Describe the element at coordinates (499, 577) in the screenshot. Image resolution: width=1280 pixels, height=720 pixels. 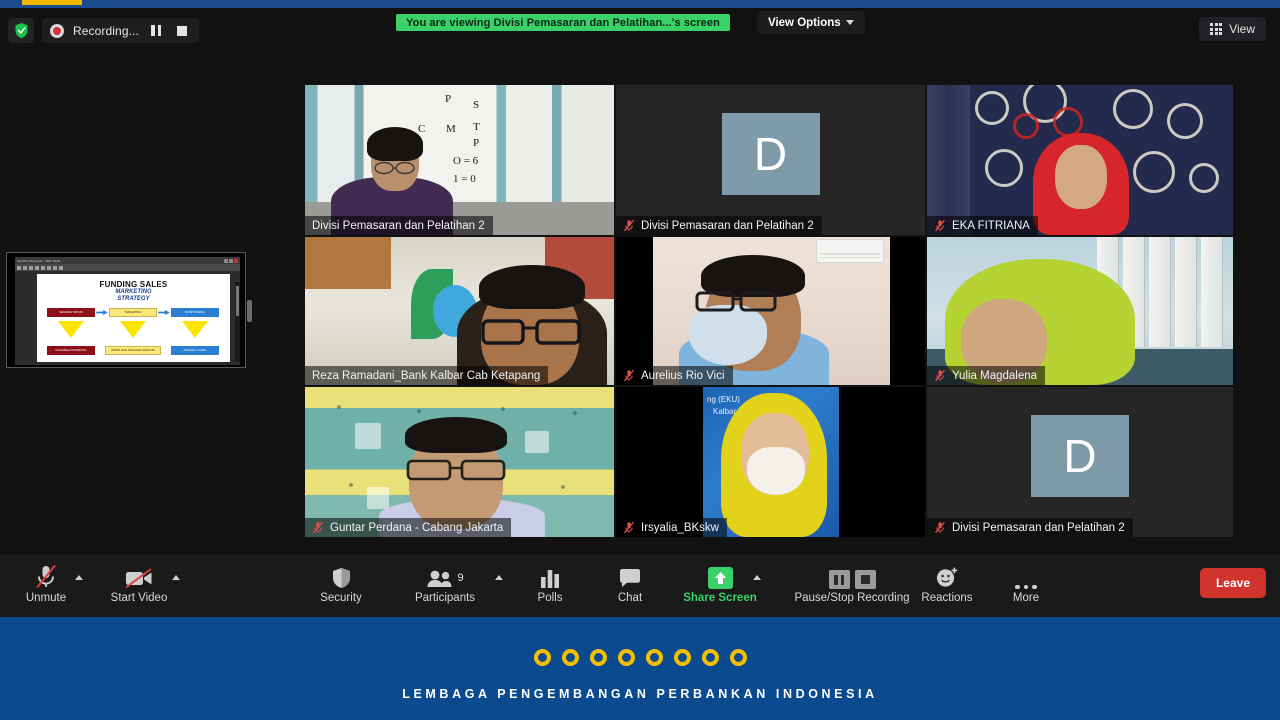
I see `participants-options-caret-icon` at that location.